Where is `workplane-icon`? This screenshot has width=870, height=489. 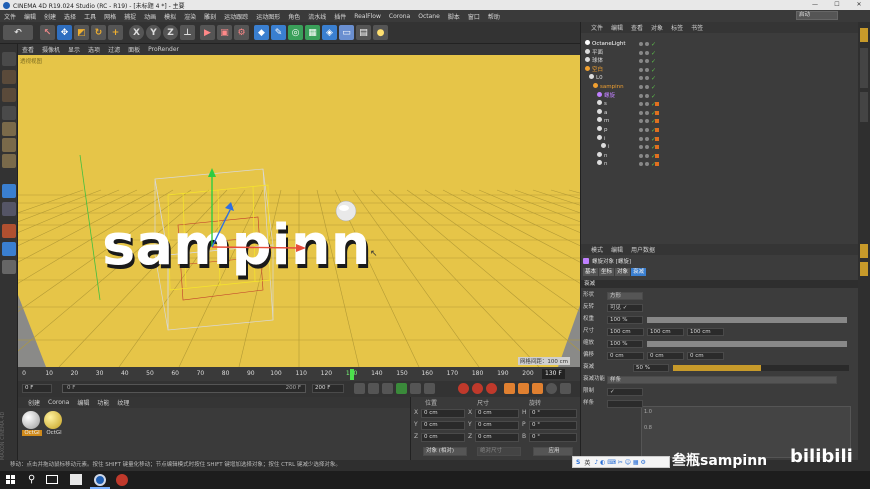 workplane-icon is located at coordinates (9, 113).